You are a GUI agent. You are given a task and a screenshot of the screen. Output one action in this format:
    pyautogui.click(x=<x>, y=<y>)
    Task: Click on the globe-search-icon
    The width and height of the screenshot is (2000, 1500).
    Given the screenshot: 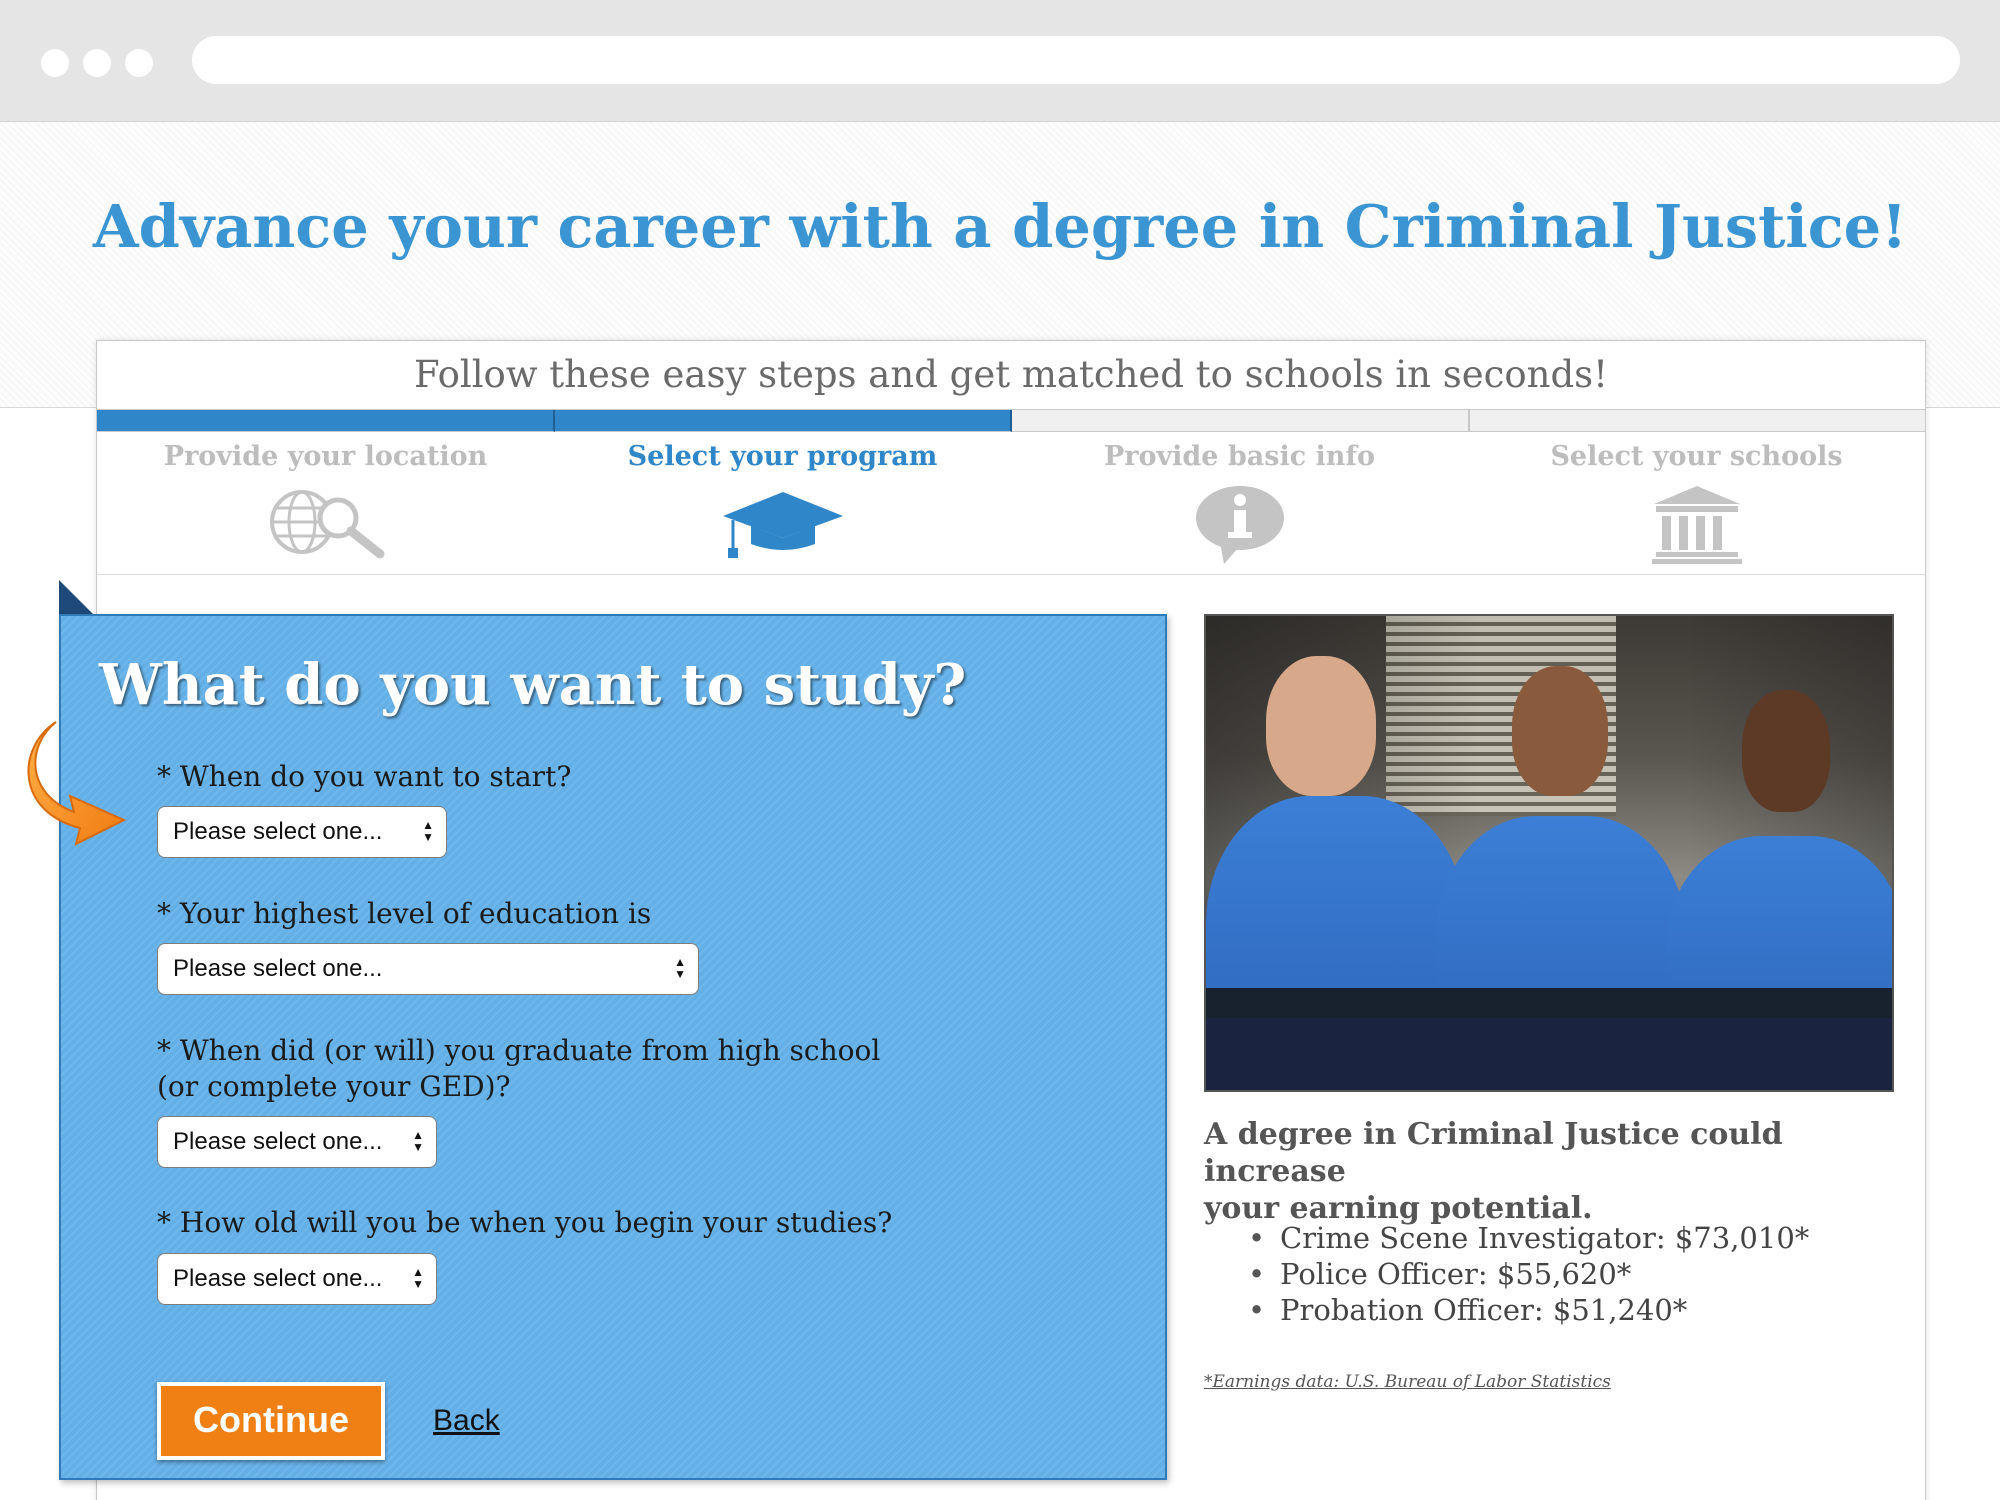 What is the action you would take?
    pyautogui.click(x=326, y=524)
    